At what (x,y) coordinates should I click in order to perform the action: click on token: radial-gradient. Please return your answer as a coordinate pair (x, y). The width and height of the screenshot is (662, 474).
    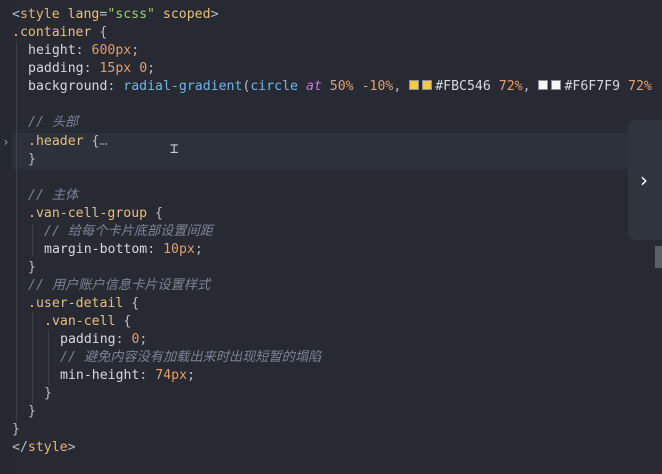
    Looking at the image, I should click on (183, 86).